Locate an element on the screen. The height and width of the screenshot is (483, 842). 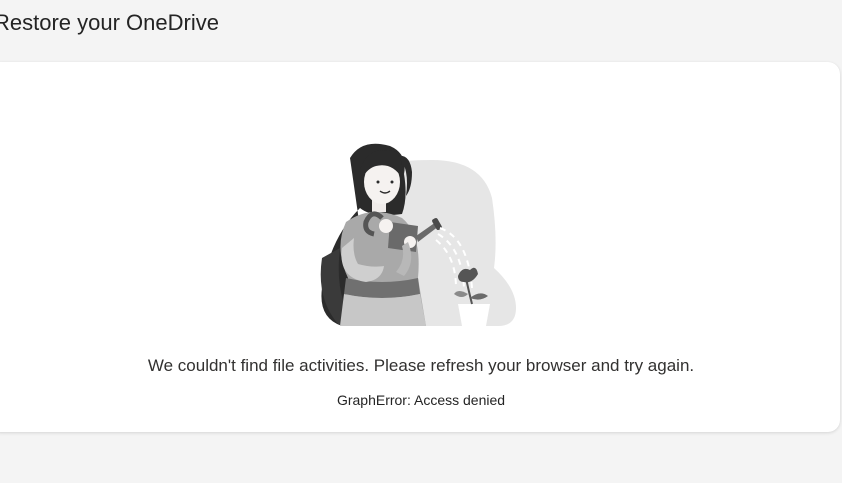
error-detail-text: GraphError: Access denied is located at coordinates (421, 400).